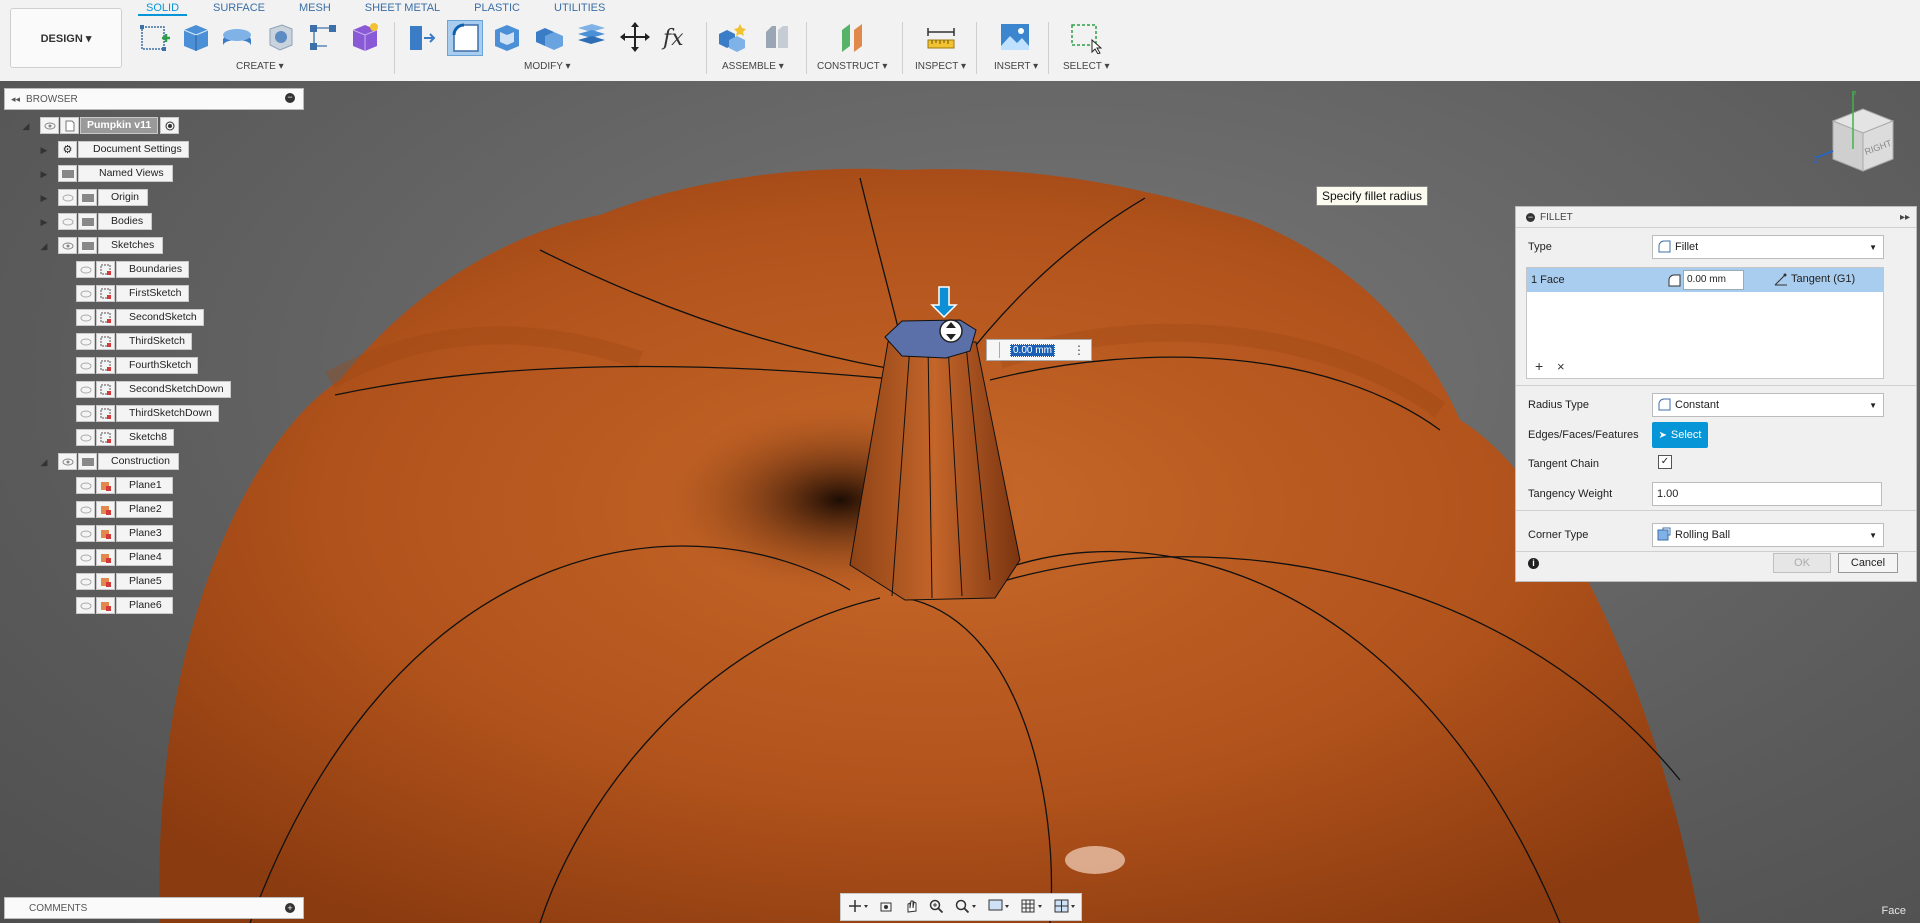 This screenshot has height=923, width=1920. I want to click on tree-node-document-settings: ⚙ Document Settings, so click(123, 149).